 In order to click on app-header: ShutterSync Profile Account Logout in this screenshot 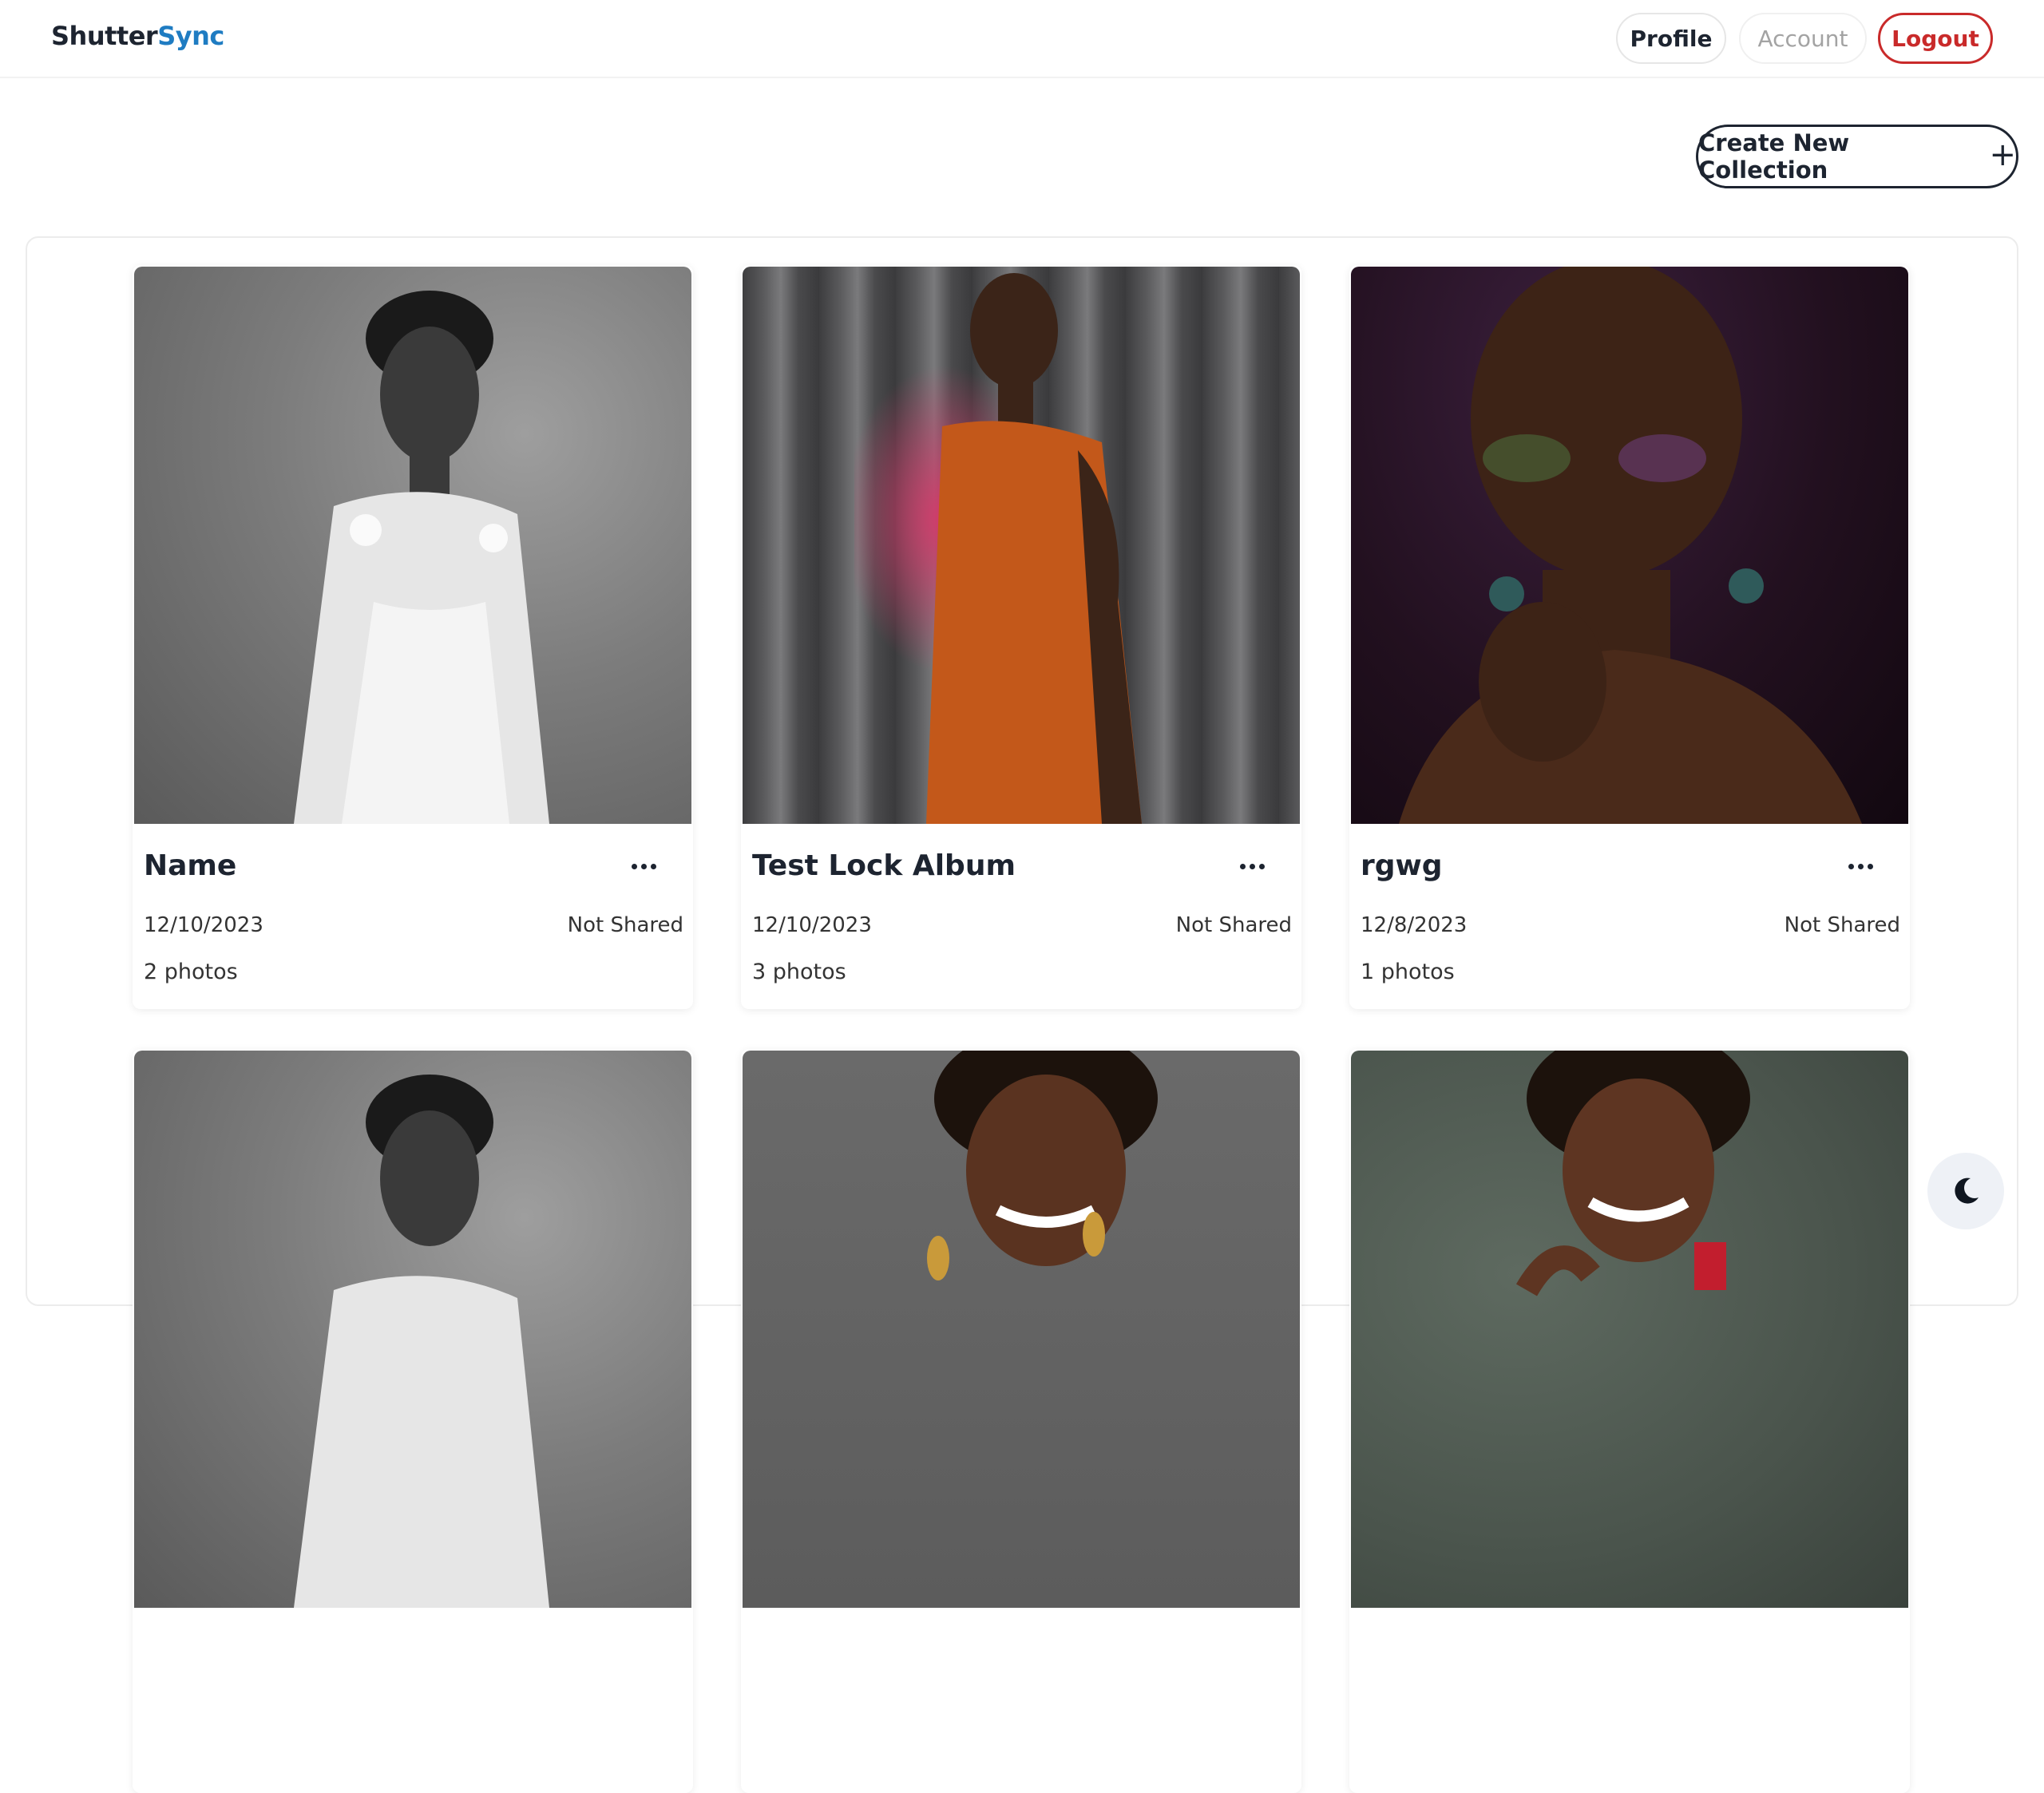, I will do `click(1022, 39)`.